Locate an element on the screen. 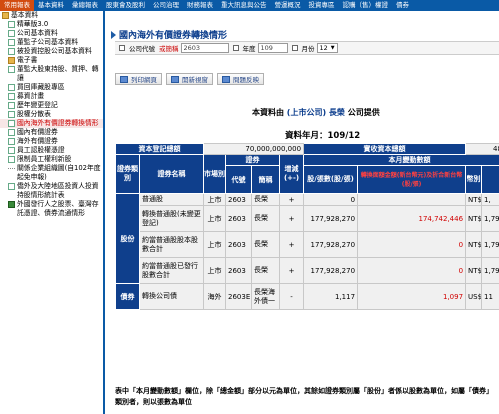  sidebar-item: 僑外及大陸地區投資人投資持股情形統計表 is located at coordinates (51, 191).